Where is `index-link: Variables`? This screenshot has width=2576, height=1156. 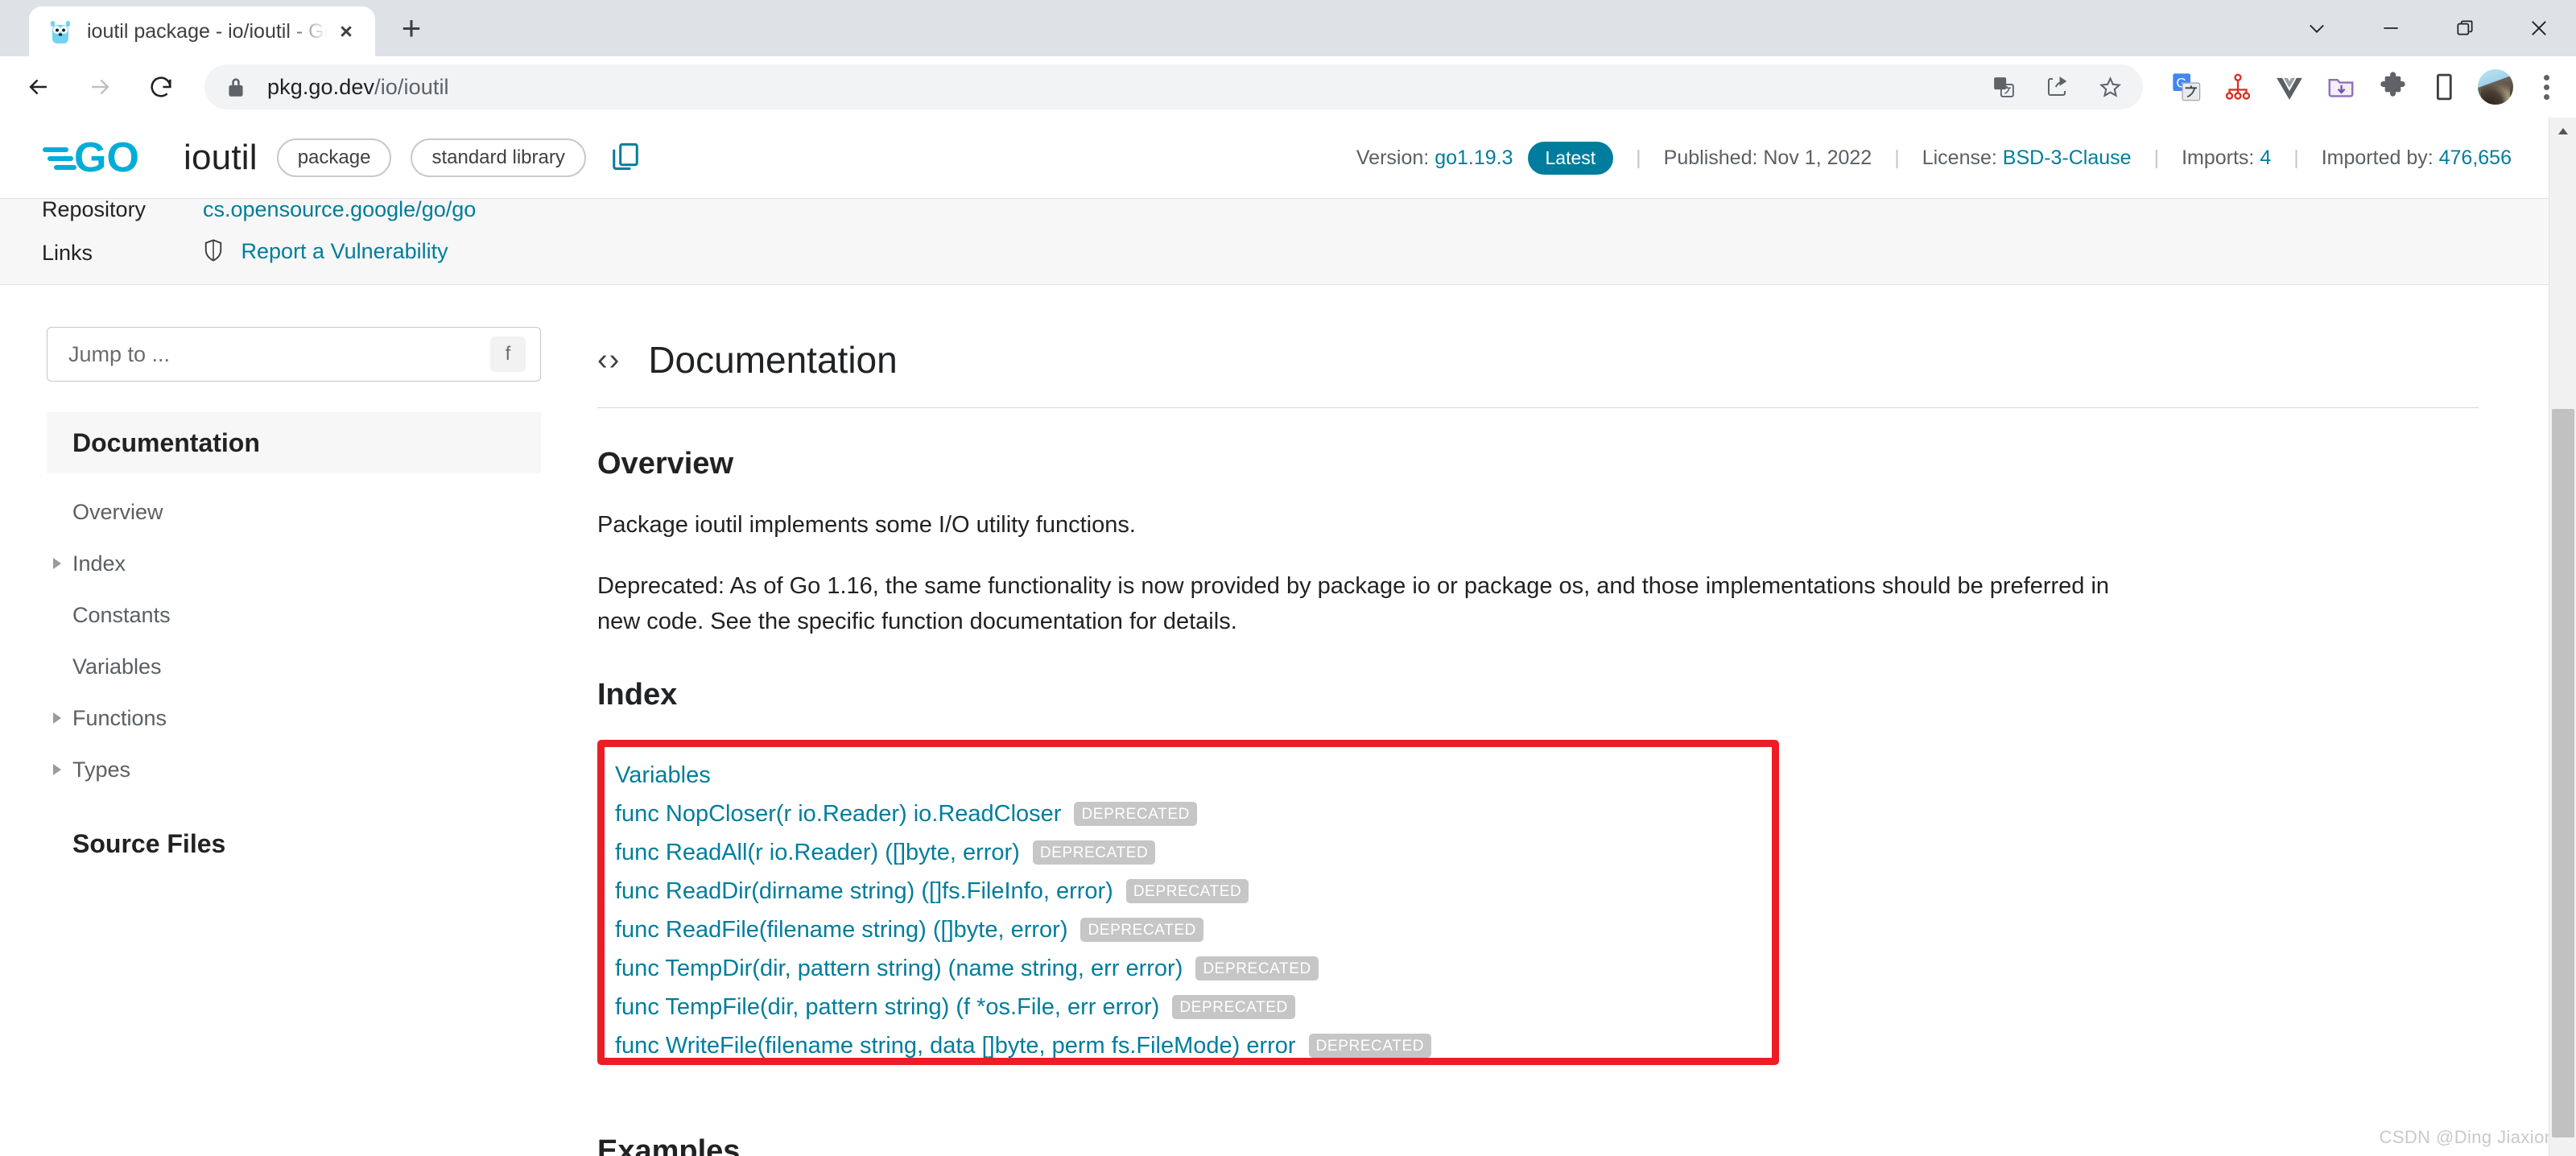 index-link: Variables is located at coordinates (663, 775).